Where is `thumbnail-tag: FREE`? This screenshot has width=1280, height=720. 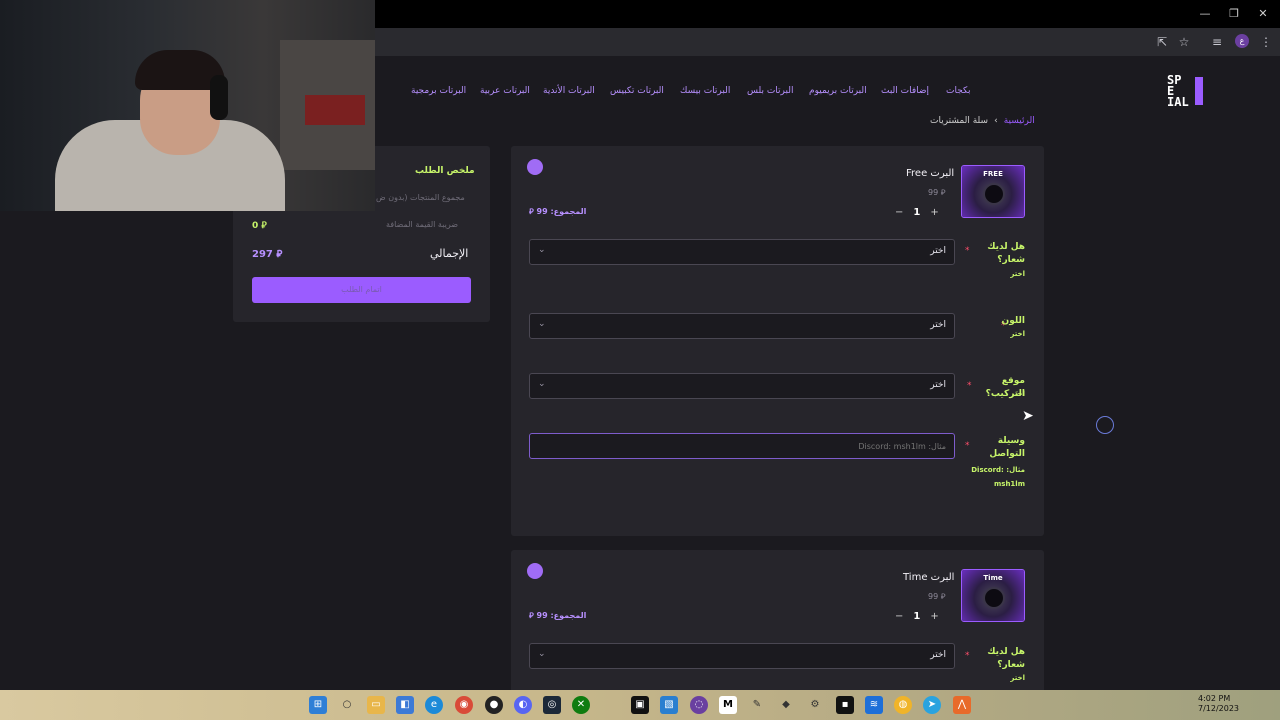 thumbnail-tag: FREE is located at coordinates (993, 174).